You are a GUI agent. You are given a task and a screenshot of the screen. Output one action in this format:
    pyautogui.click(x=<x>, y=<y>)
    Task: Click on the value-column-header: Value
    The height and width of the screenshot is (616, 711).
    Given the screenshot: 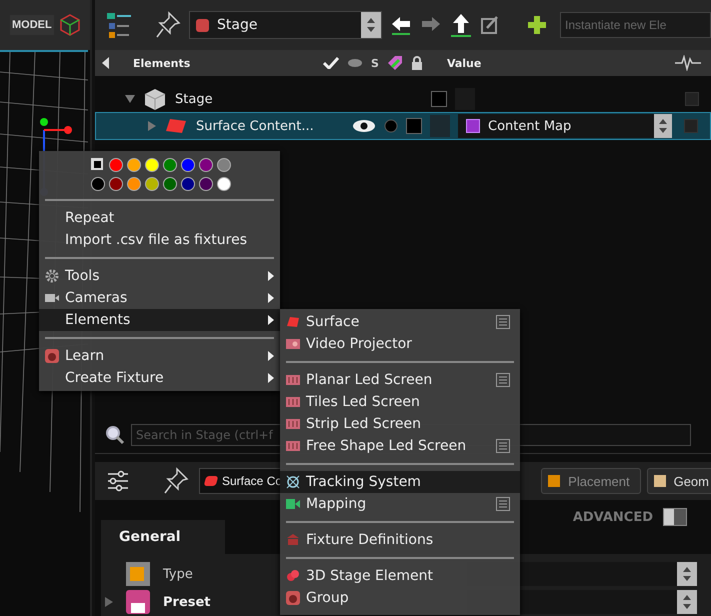 What is the action you would take?
    pyautogui.click(x=464, y=63)
    